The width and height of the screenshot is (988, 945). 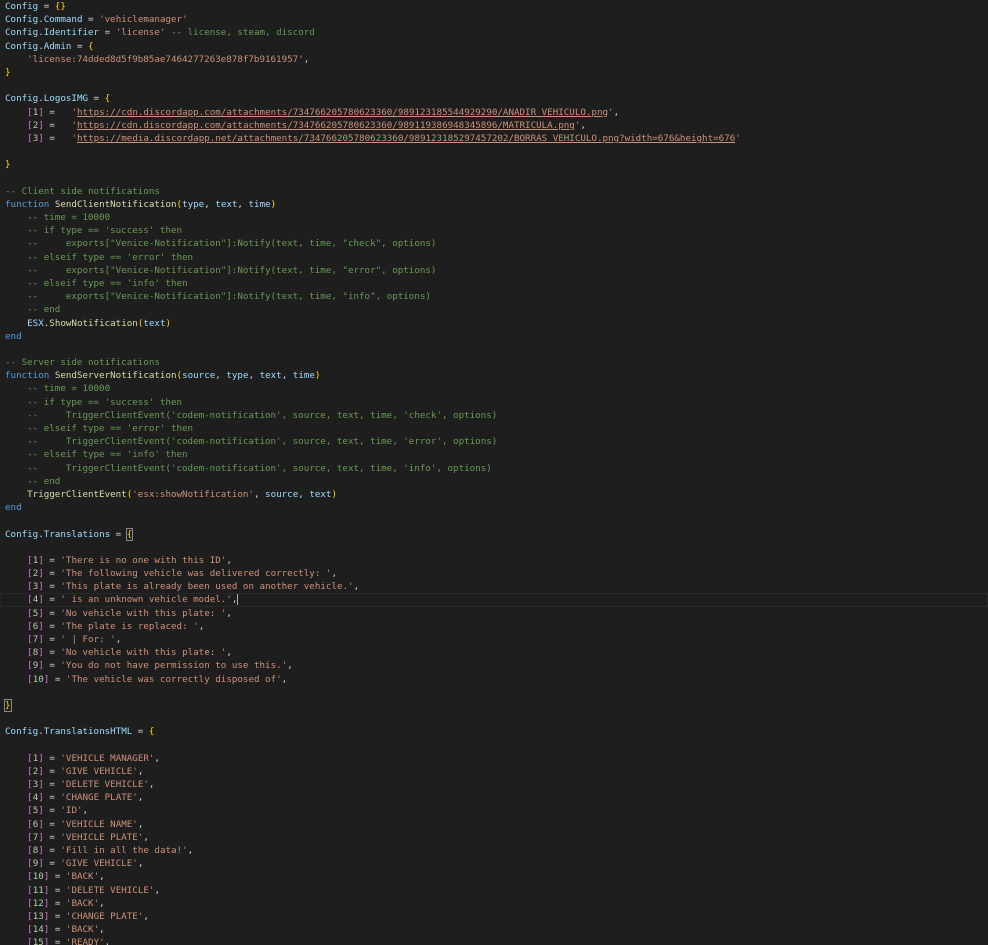 What do you see at coordinates (494, 191) in the screenshot?
I see `code-line: -- Client side notifications` at bounding box center [494, 191].